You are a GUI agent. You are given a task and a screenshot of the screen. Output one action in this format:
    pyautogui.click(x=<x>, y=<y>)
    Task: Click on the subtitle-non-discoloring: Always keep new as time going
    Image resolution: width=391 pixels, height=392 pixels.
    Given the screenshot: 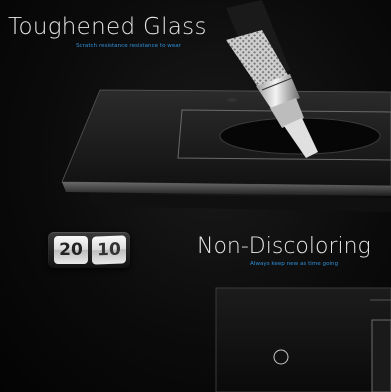 What is the action you would take?
    pyautogui.click(x=294, y=264)
    